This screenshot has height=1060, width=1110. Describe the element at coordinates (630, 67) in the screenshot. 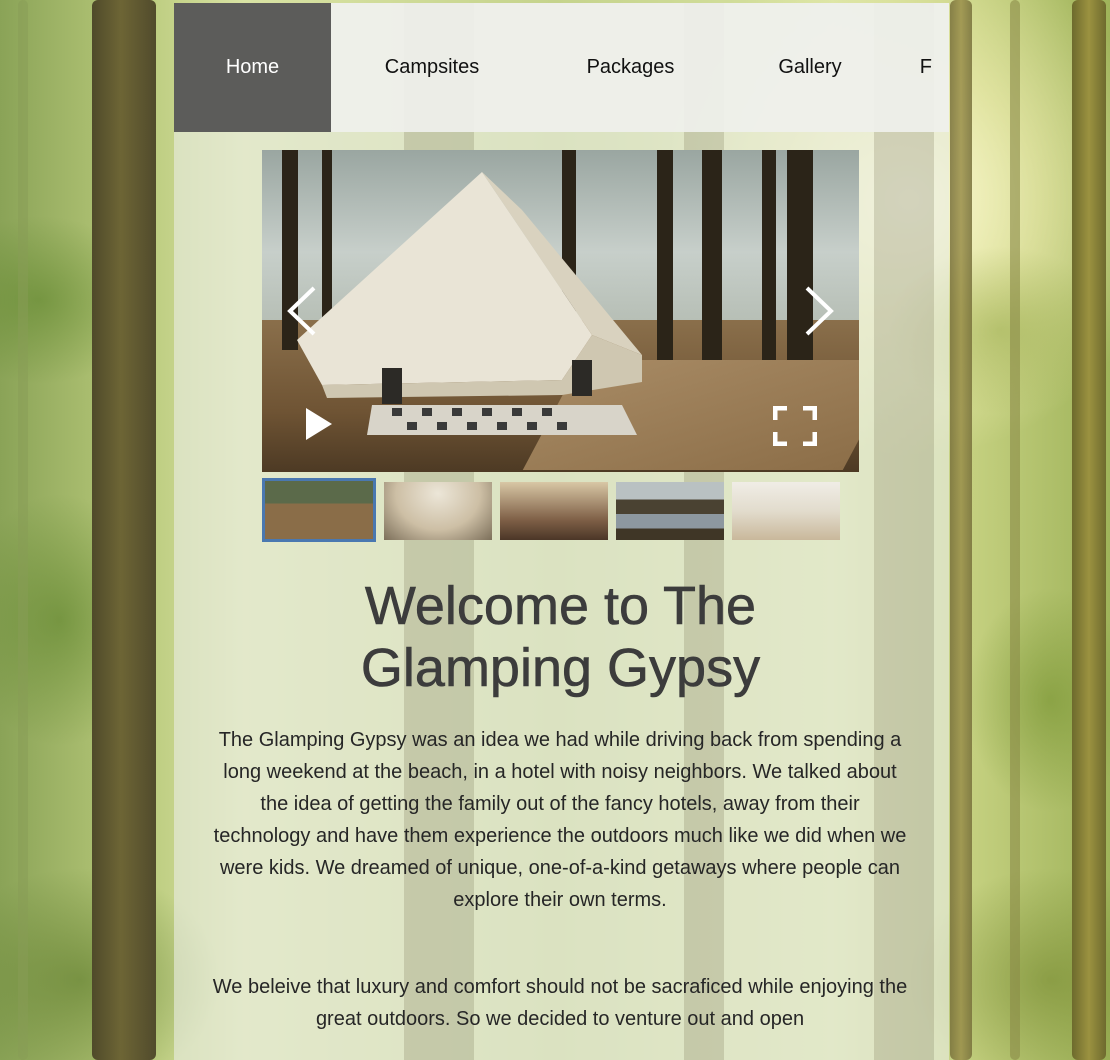

I see `nav-item-packages: Packages` at that location.